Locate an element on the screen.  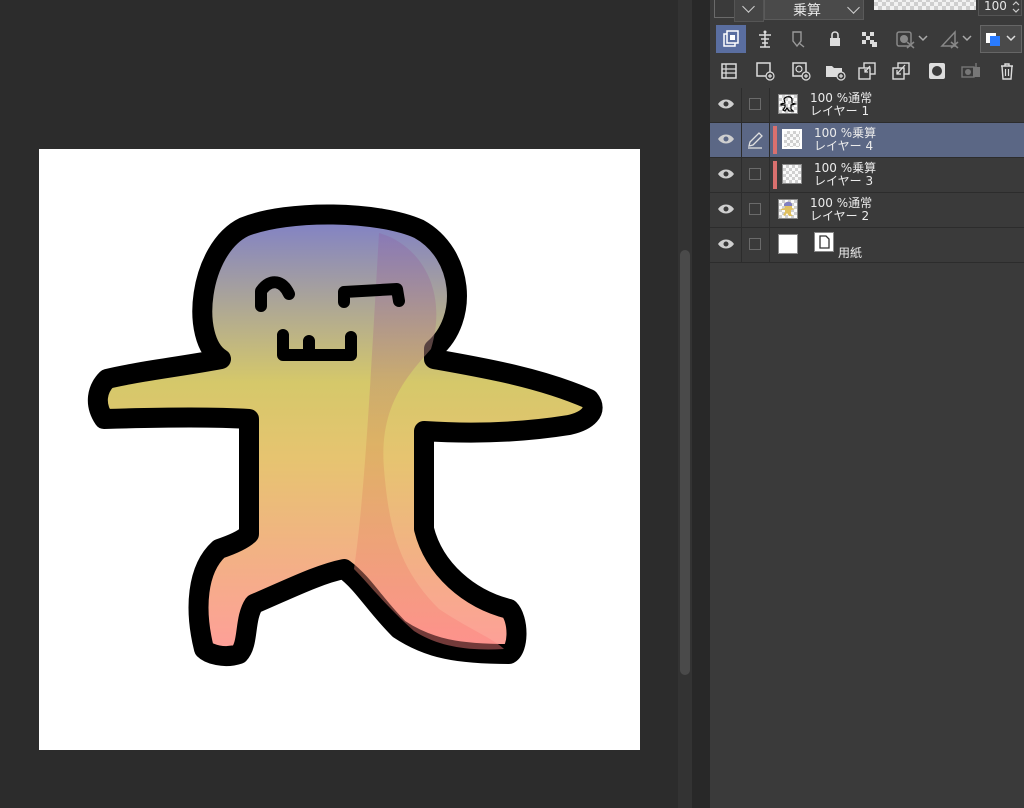
blend-mode-select: 乗算 is located at coordinates (814, 10).